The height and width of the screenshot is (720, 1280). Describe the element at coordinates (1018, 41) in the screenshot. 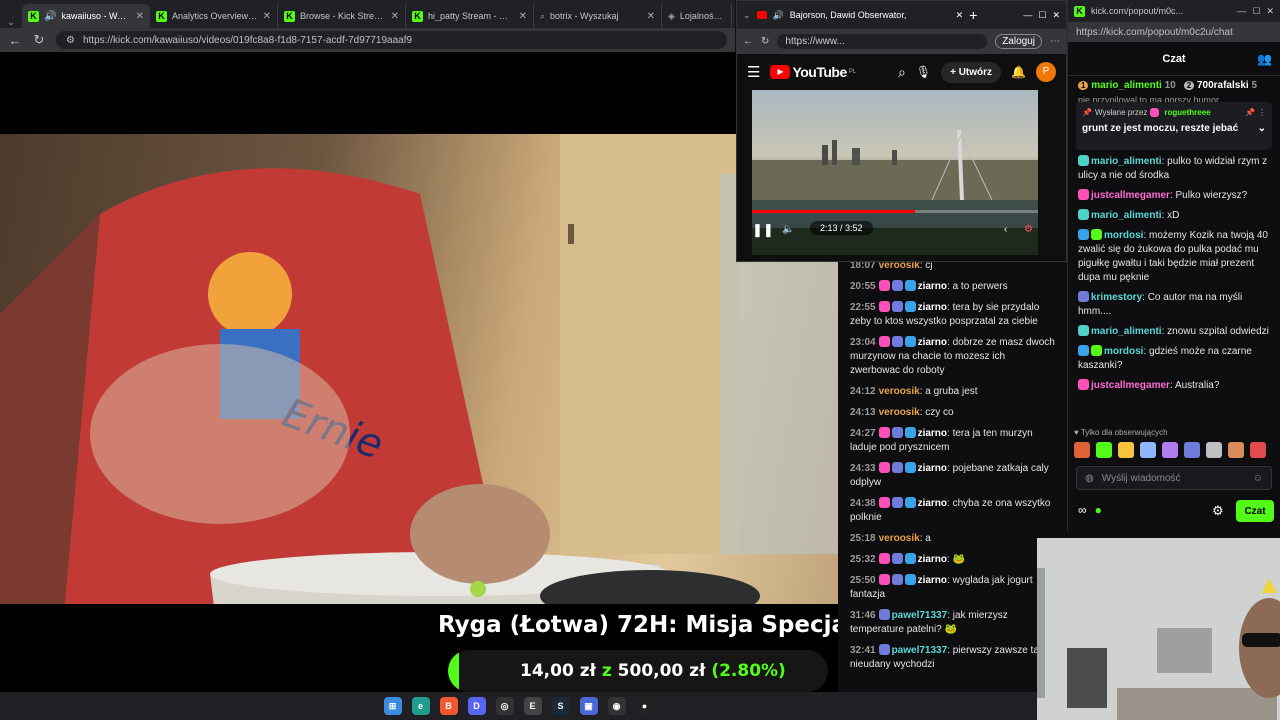

I see `login-button: Zaloguj` at that location.